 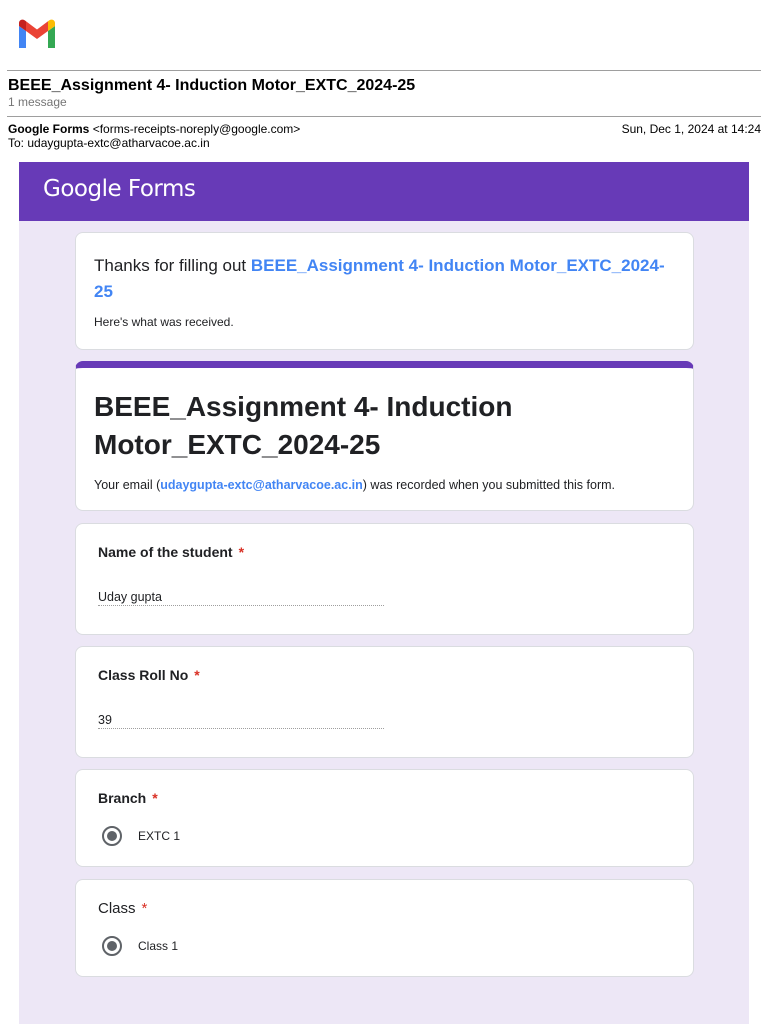 I want to click on selected-option: Class 1, so click(x=140, y=946).